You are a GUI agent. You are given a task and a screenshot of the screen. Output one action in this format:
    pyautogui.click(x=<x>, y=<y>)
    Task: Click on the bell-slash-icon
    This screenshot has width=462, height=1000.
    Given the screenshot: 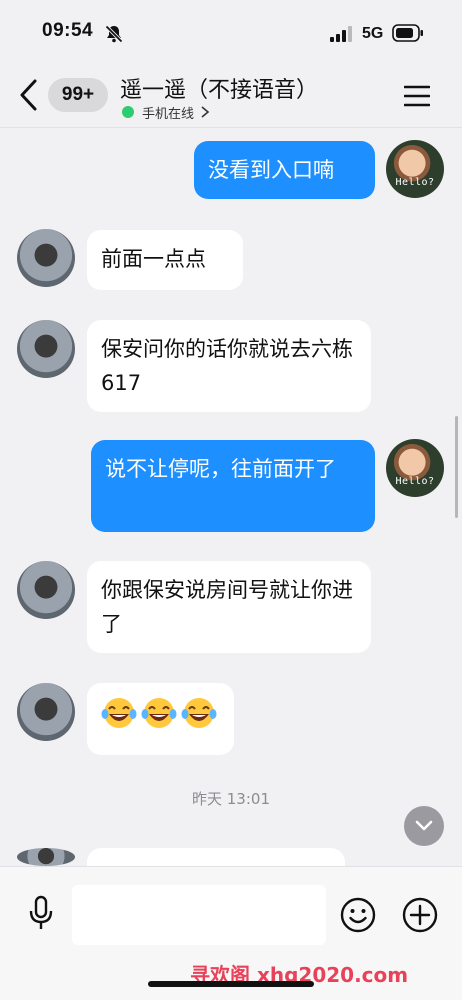 What is the action you would take?
    pyautogui.click(x=114, y=34)
    